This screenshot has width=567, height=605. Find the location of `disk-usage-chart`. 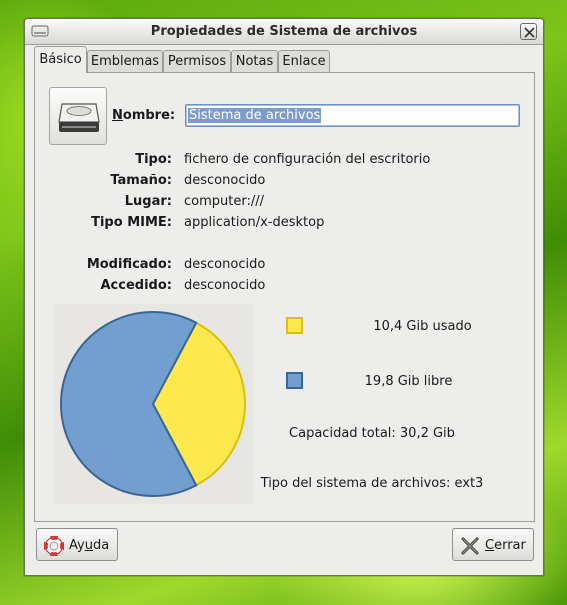

disk-usage-chart is located at coordinates (153, 404).